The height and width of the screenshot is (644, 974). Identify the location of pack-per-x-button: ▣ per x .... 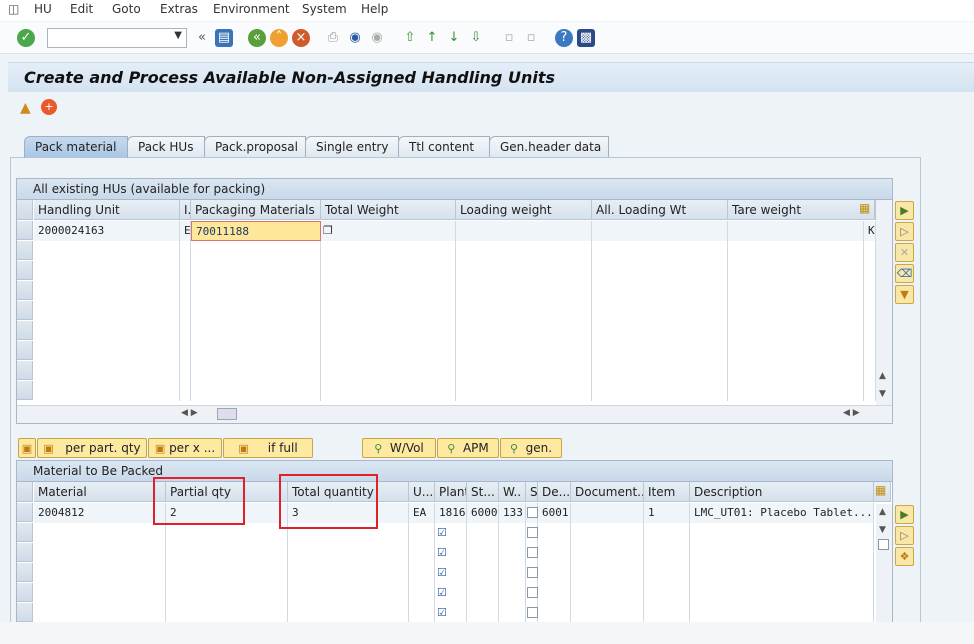
(185, 448).